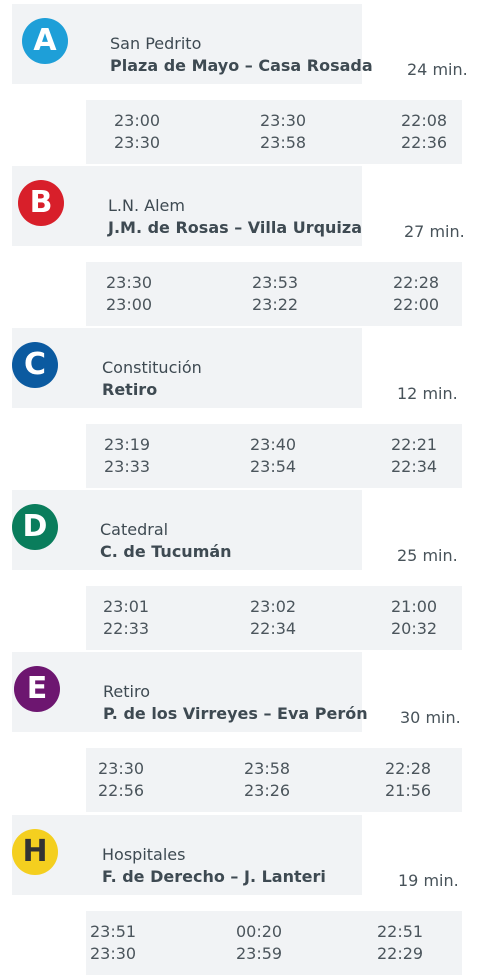  Describe the element at coordinates (416, 294) in the screenshot. I see `other-times: 22:28 22:00` at that location.